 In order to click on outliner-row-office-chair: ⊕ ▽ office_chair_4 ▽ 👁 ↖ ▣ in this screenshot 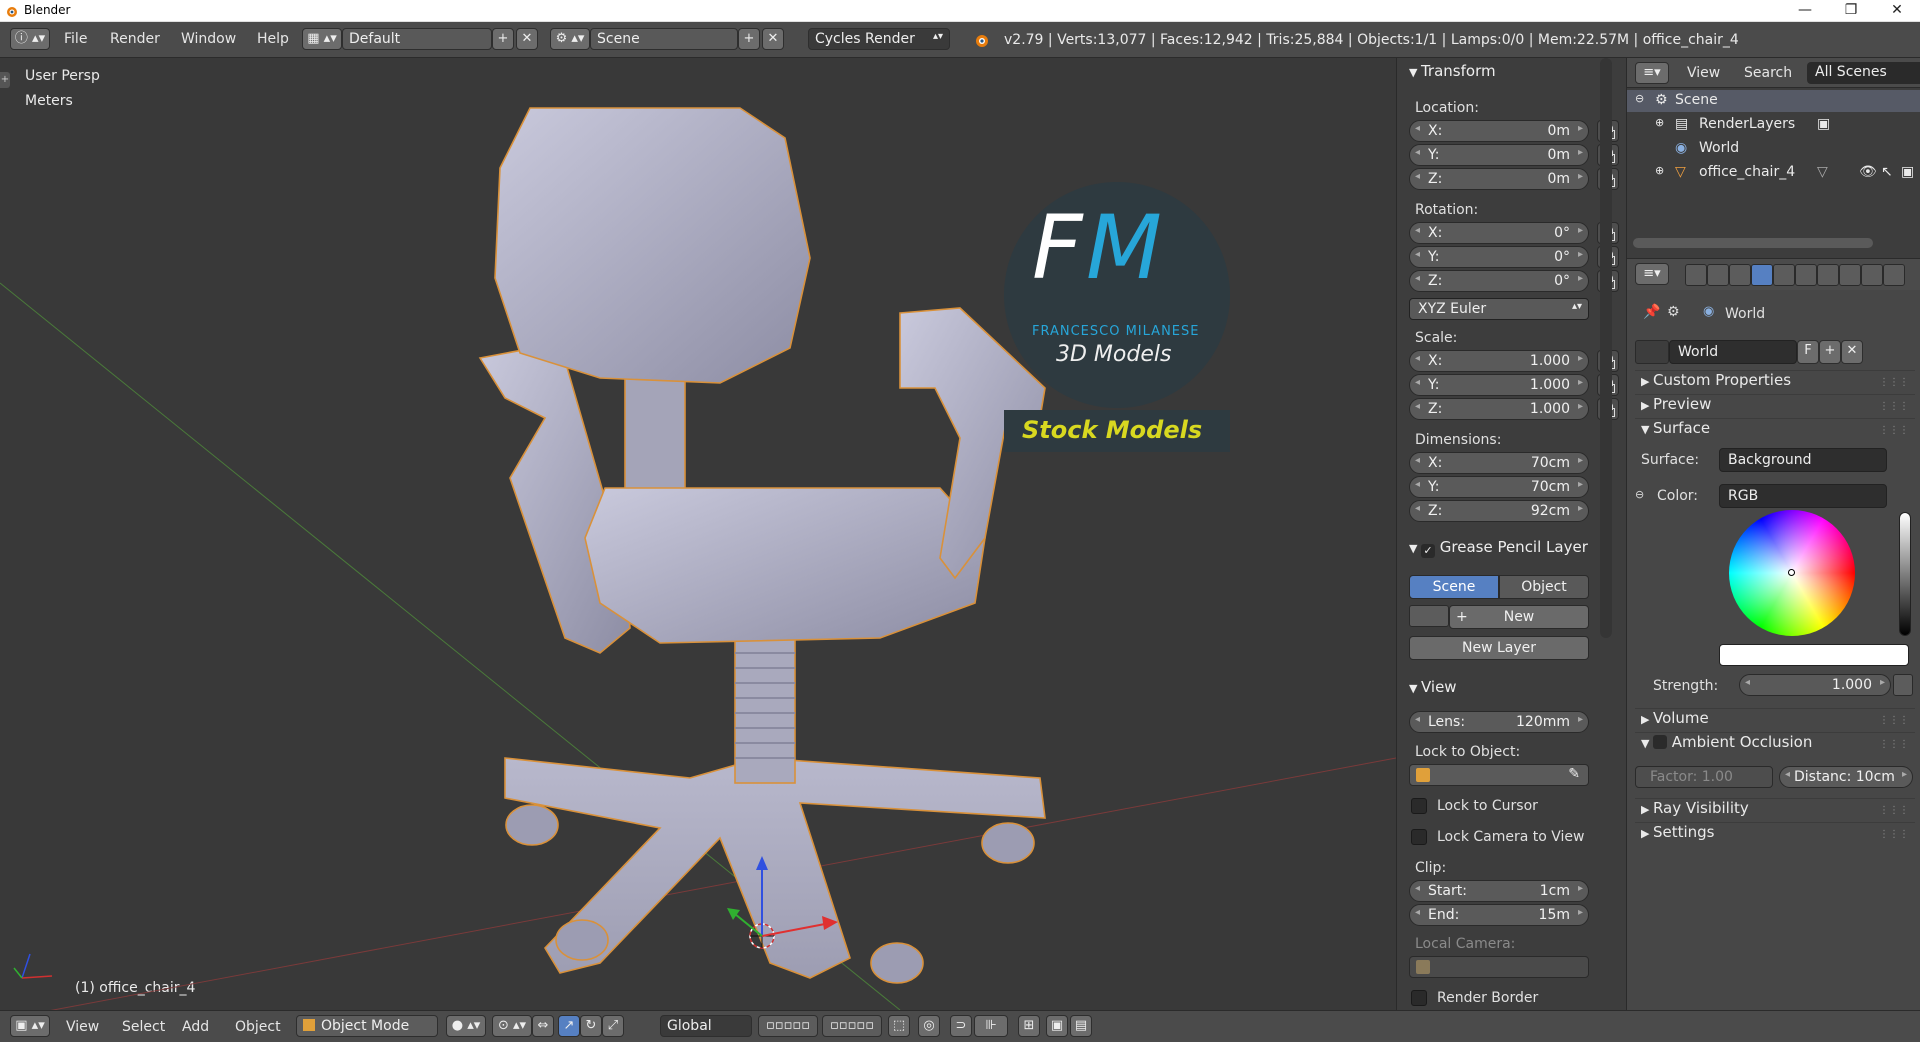, I will do `click(1773, 173)`.